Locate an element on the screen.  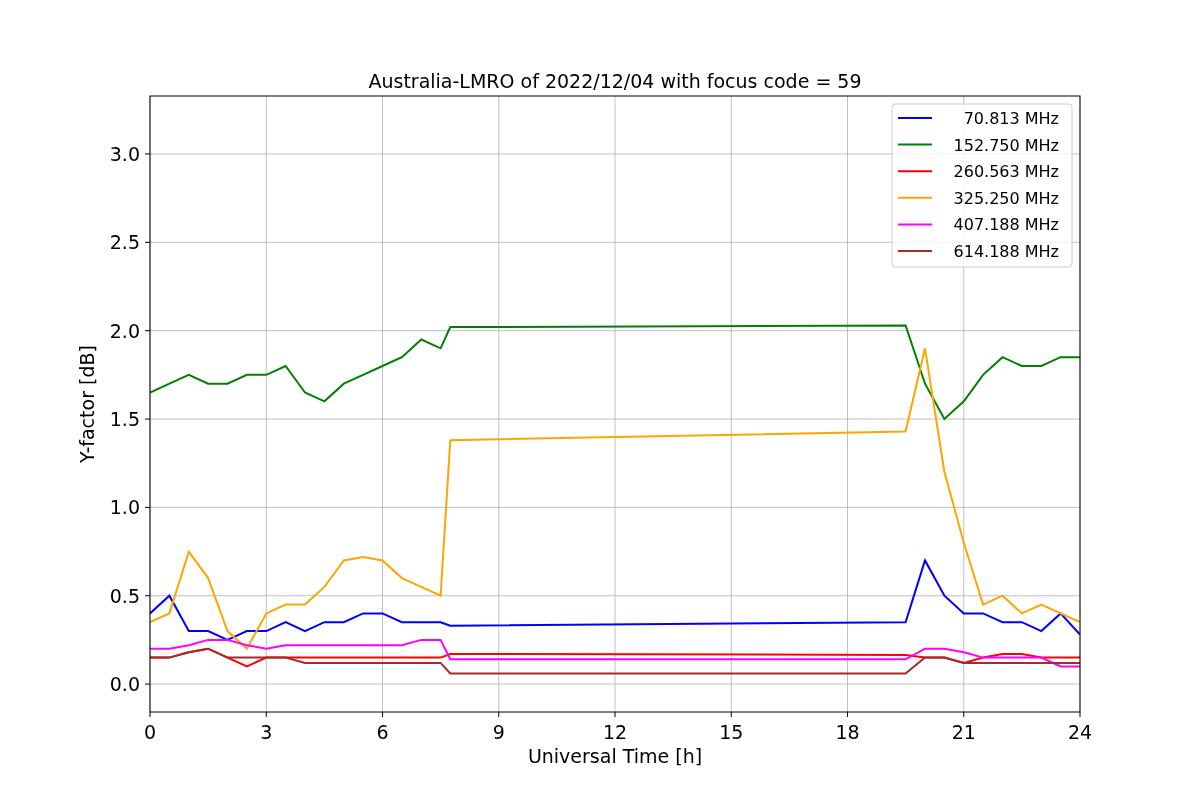
chart-title: Australia-LMRO of 2022/12/04 with focus code = 59 is located at coordinates (615, 81).